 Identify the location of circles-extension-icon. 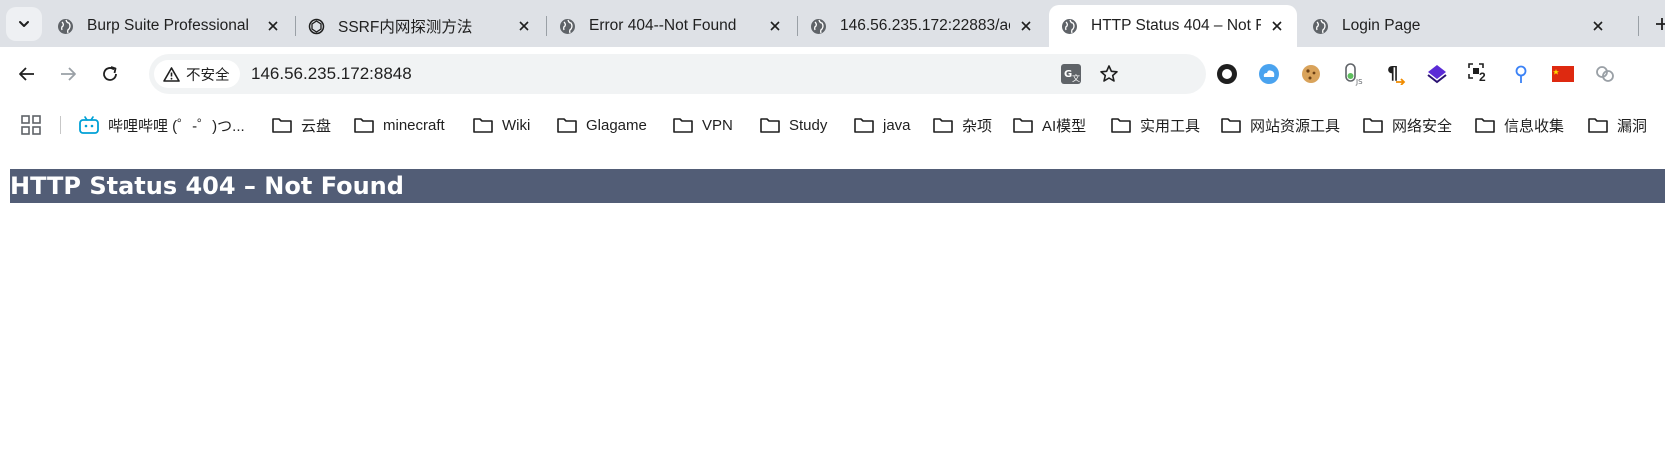
(1605, 74).